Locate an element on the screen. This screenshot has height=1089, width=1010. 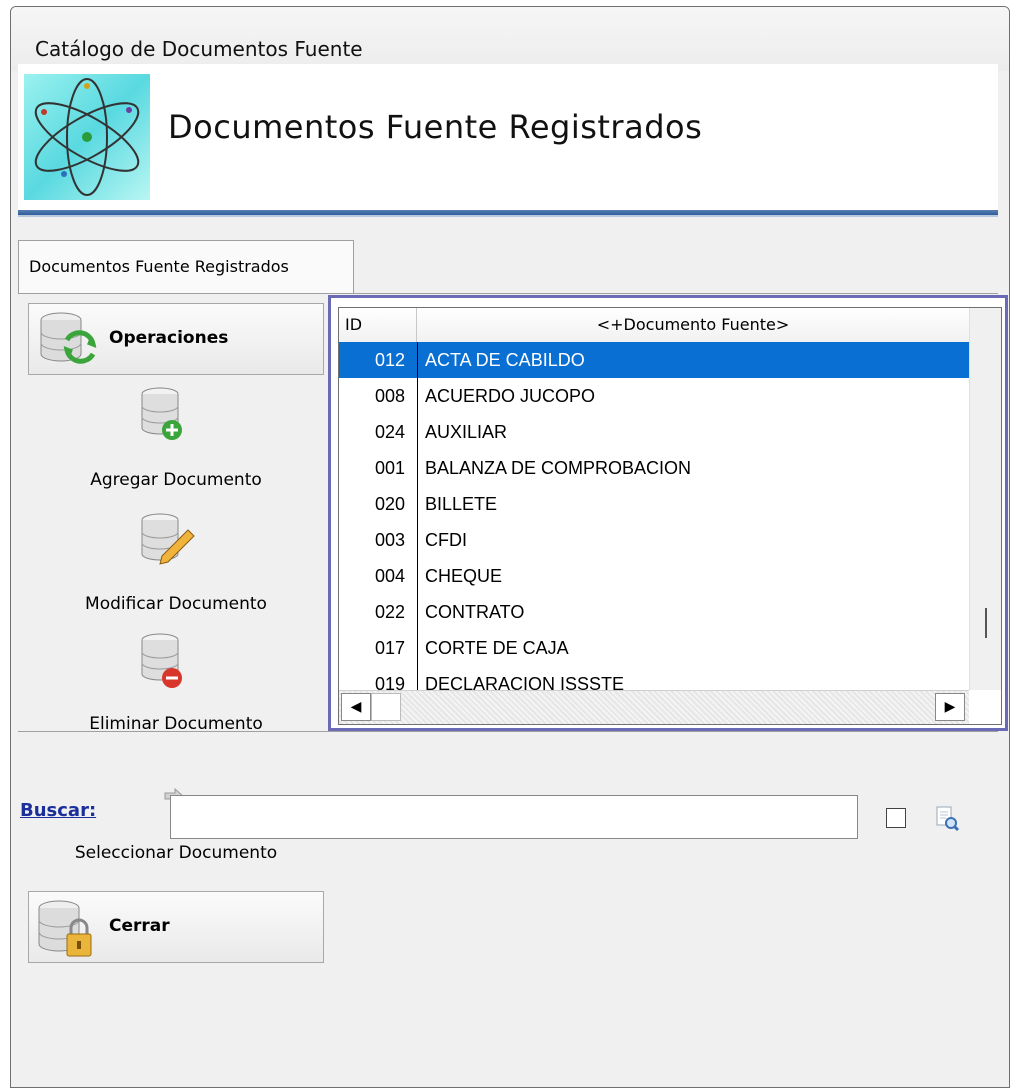
atom-logo-icon is located at coordinates (87, 137).